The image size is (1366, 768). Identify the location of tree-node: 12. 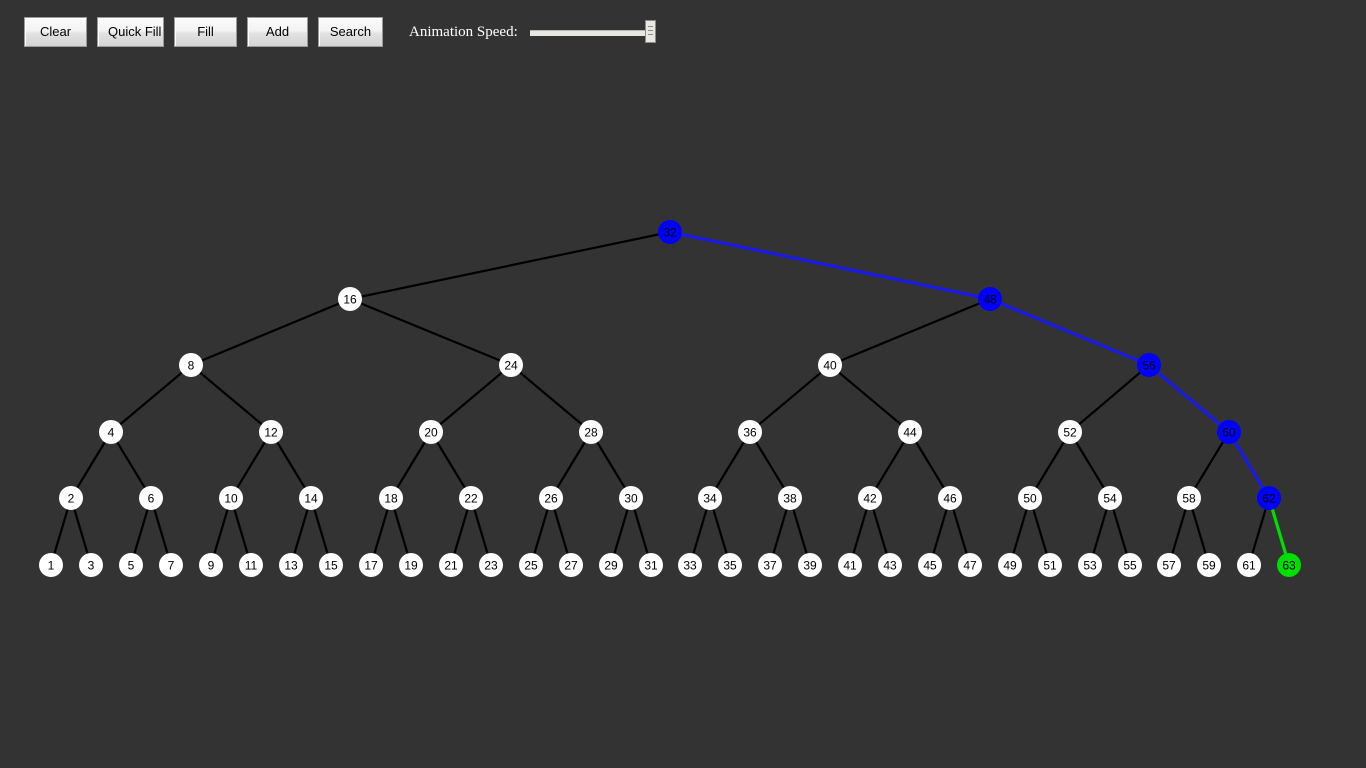
(271, 432).